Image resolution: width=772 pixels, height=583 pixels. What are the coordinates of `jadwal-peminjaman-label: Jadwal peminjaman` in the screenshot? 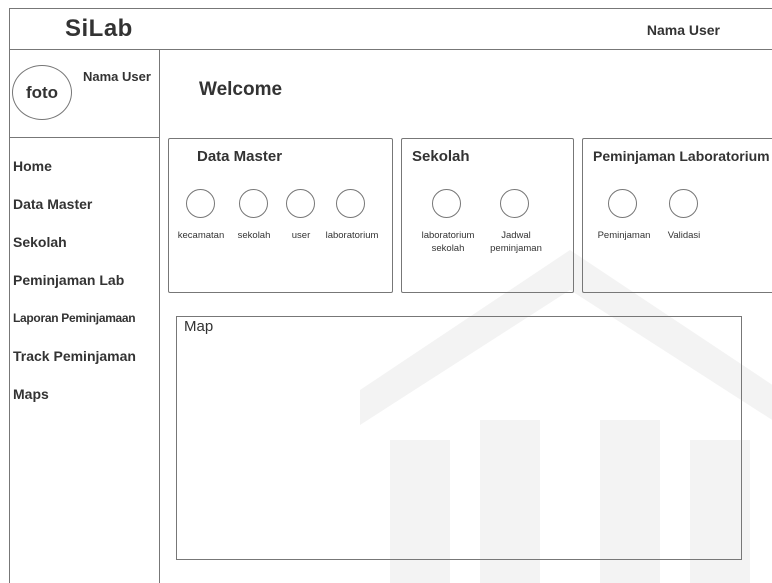 It's located at (516, 242).